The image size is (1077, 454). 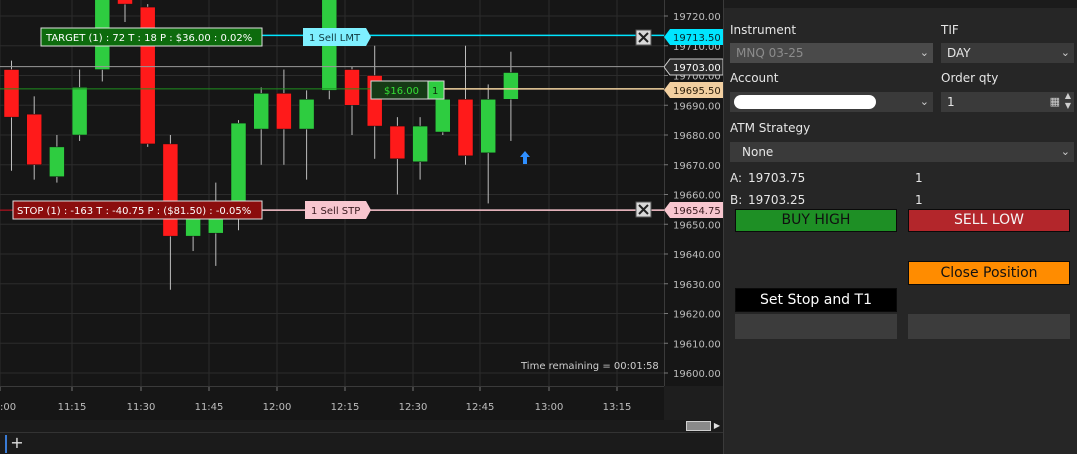 What do you see at coordinates (989, 273) in the screenshot?
I see `close-position-button: Close Position` at bounding box center [989, 273].